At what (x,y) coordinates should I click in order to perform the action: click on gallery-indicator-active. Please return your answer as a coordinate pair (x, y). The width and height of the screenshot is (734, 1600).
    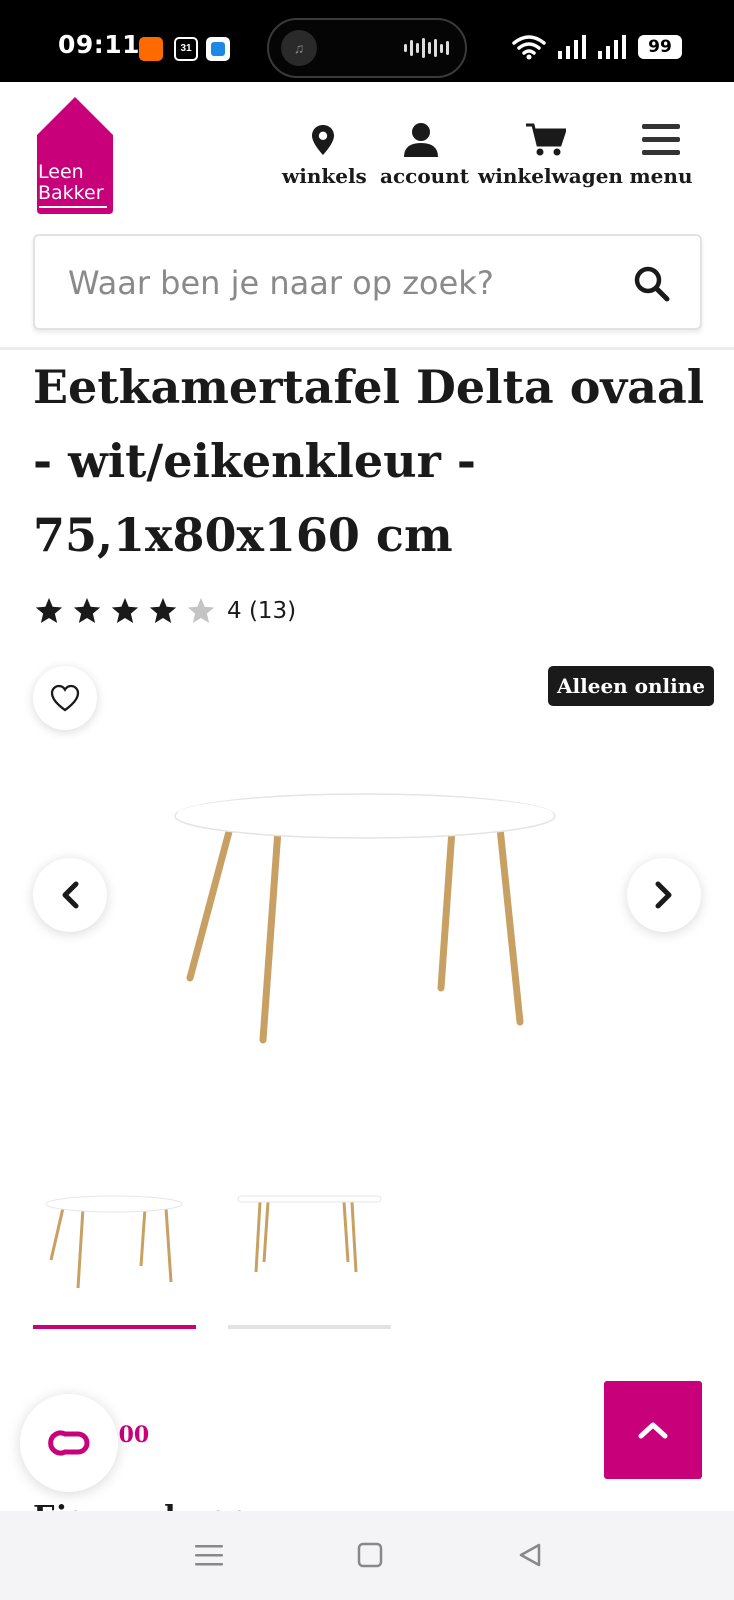
    Looking at the image, I should click on (114, 1327).